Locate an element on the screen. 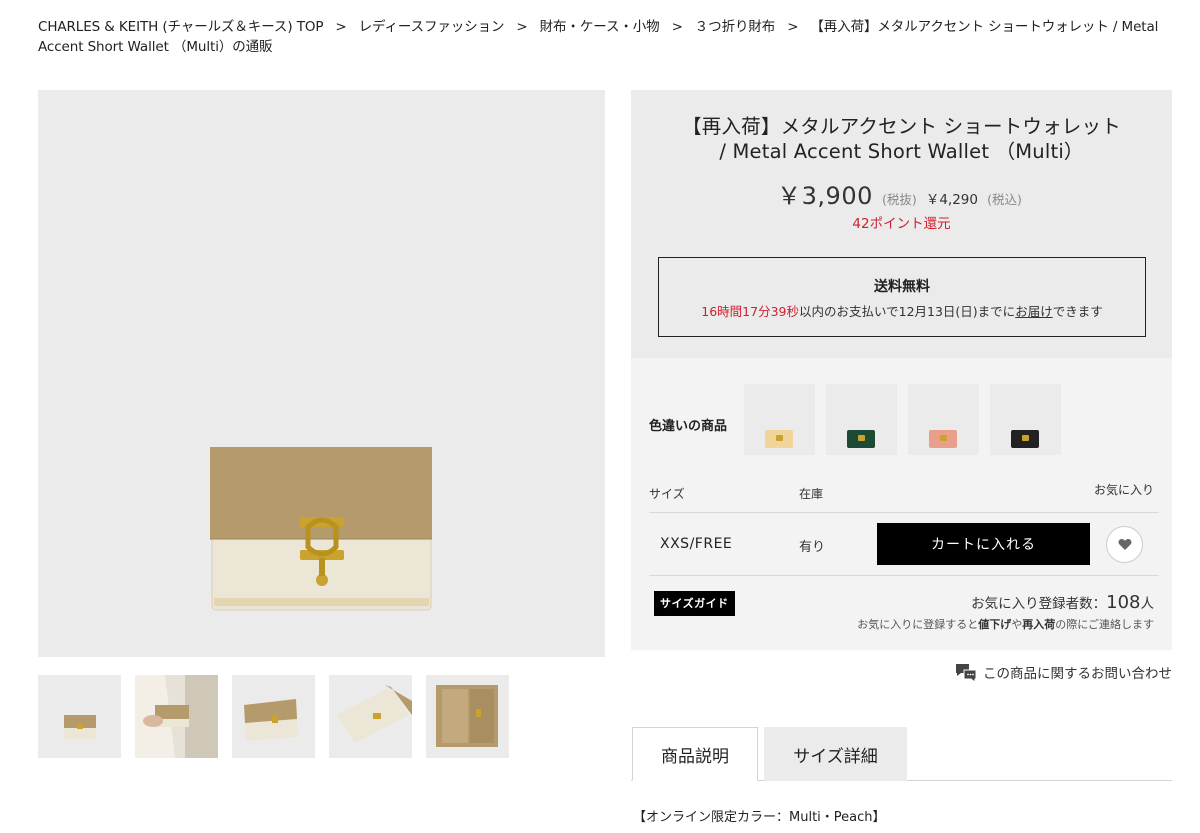 The width and height of the screenshot is (1200, 833). points-reward: 42ポイント還元 is located at coordinates (901, 224).